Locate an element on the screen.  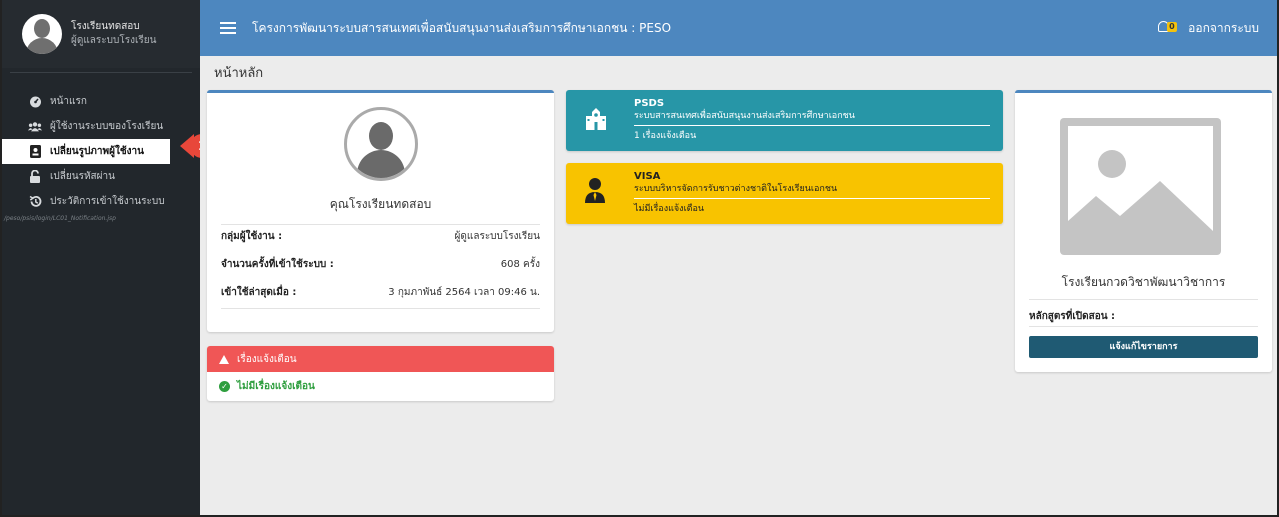
sidebar-item-change-password: เปลี่ยนรหัสผ่าน is located at coordinates (101, 176).